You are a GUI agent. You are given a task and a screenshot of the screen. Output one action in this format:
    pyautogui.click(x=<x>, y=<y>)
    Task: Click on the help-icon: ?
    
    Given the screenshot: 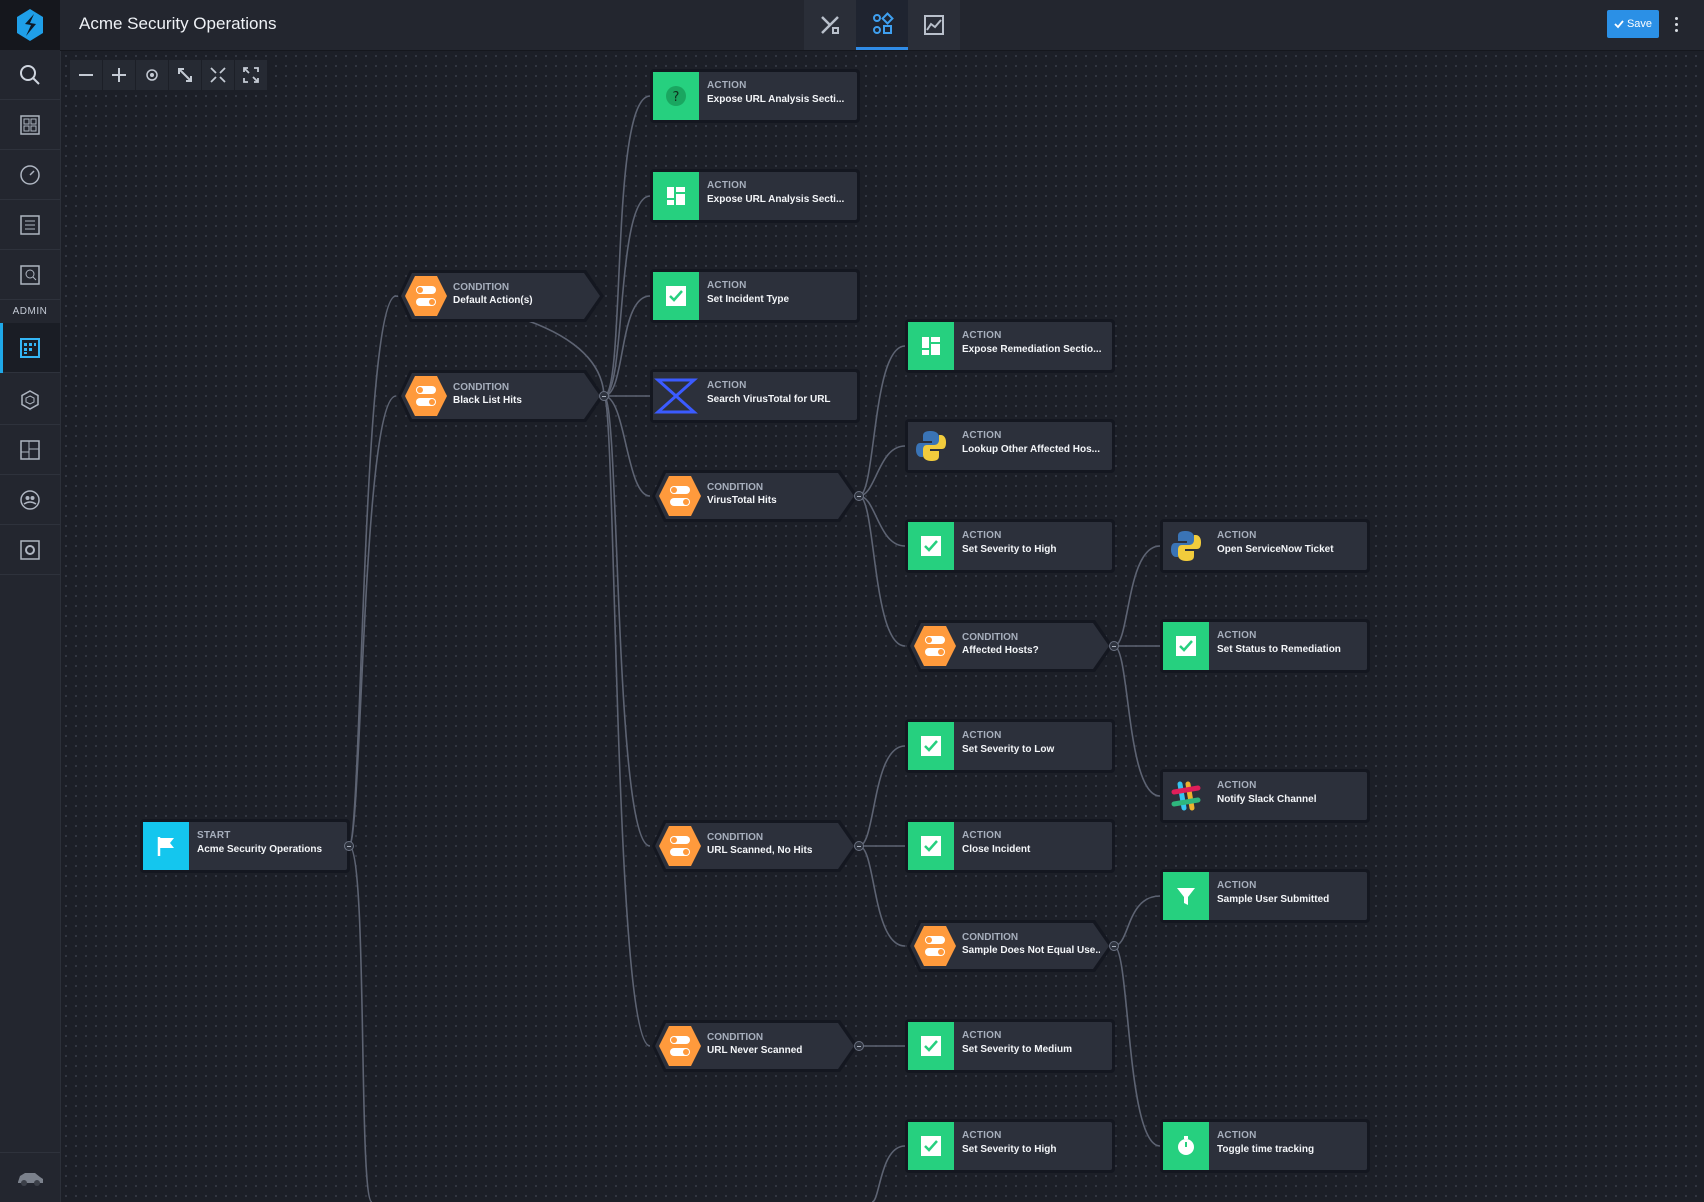 What is the action you would take?
    pyautogui.click(x=676, y=96)
    